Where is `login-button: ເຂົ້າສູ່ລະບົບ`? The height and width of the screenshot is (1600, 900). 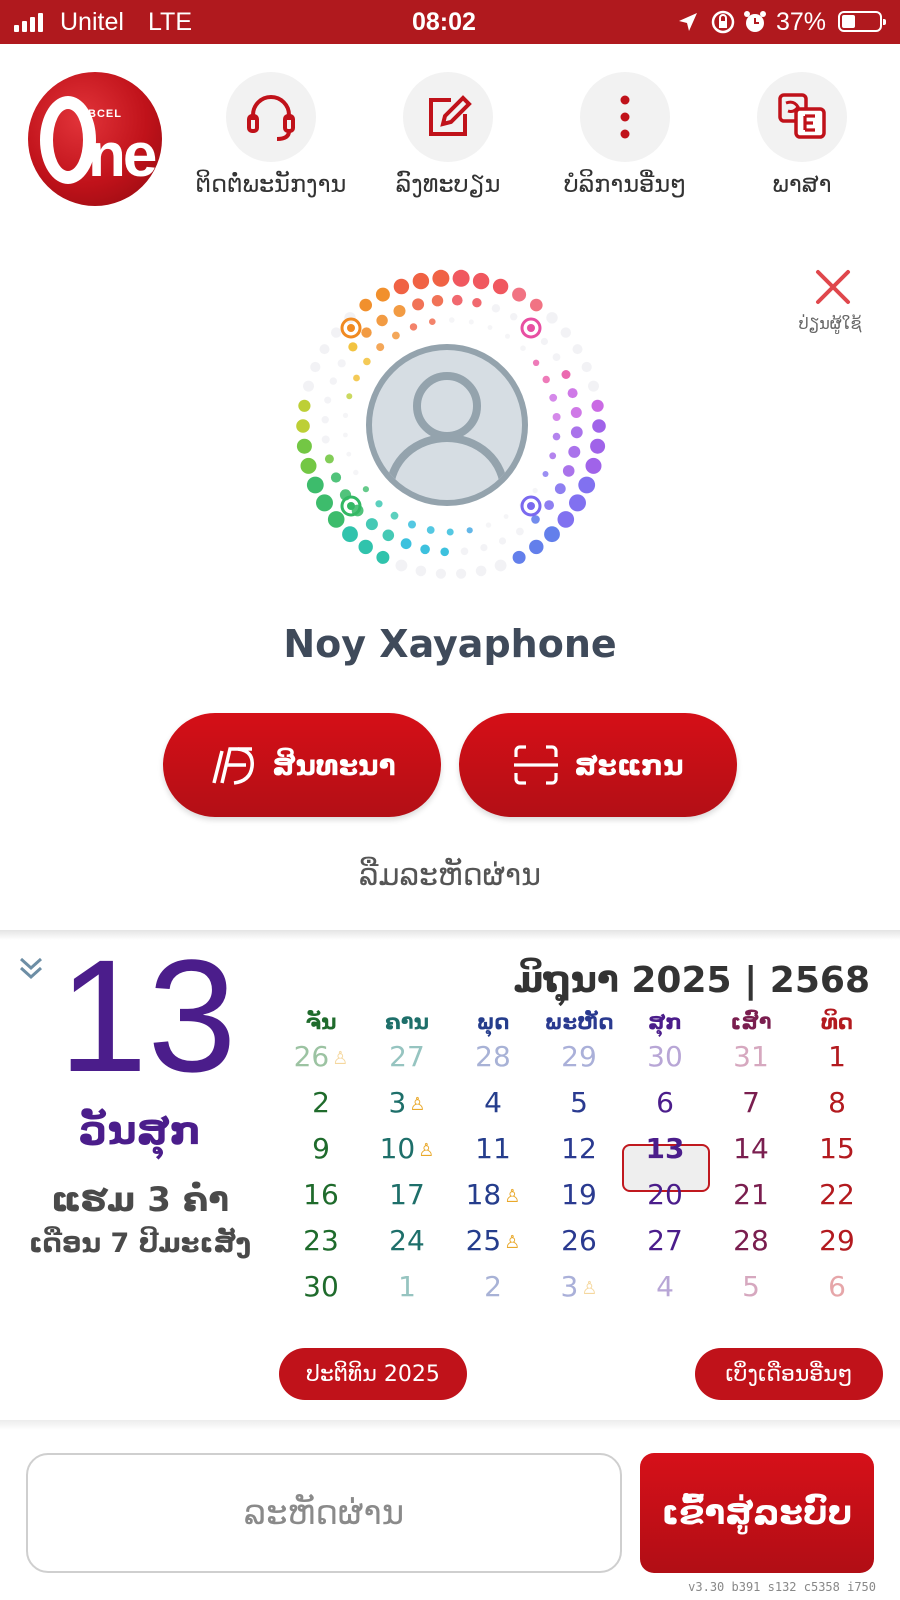
login-button: ເຂົ້າສູ່ລະບົບ is located at coordinates (757, 1513).